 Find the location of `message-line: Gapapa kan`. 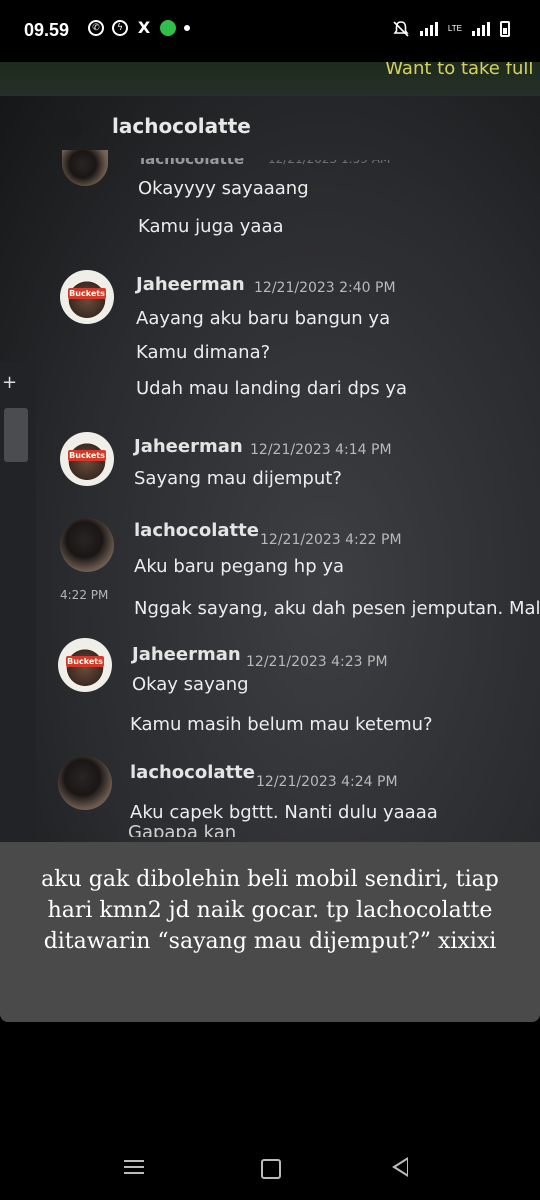

message-line: Gapapa kan is located at coordinates (182, 832).